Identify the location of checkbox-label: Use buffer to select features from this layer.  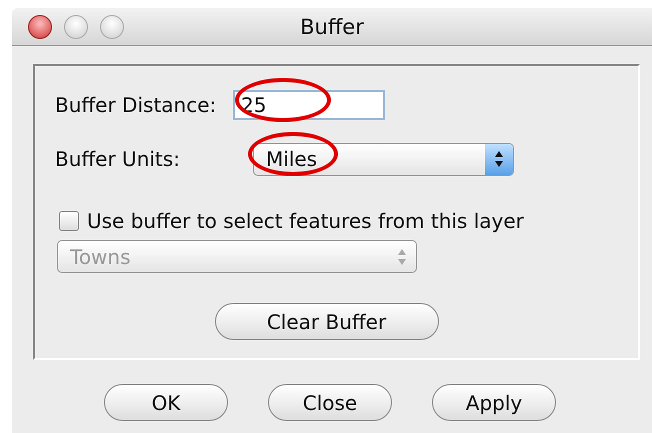
(305, 221).